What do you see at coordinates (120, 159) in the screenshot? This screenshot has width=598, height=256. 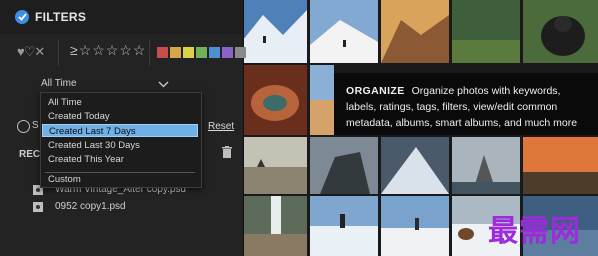 I see `option-created-this-year: Created This Year` at bounding box center [120, 159].